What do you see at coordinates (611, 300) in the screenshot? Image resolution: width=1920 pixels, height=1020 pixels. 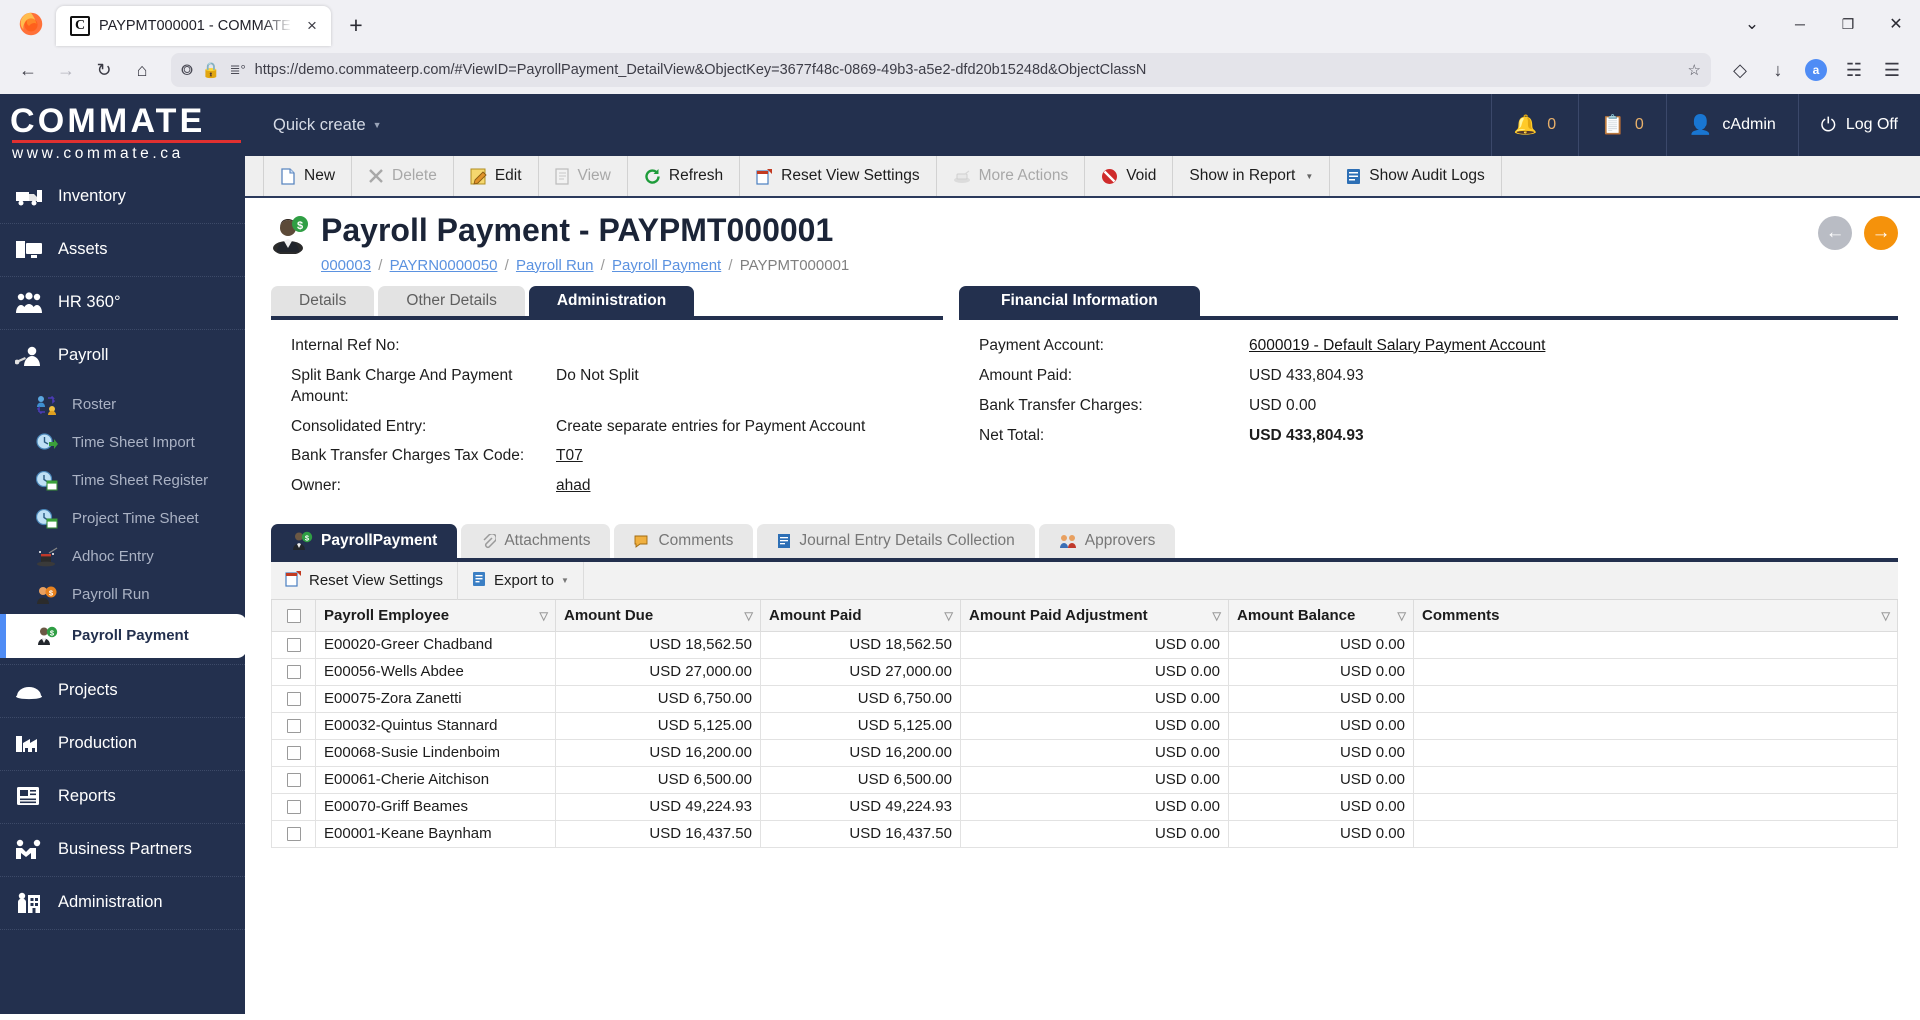 I see `tab-administration: Administration` at bounding box center [611, 300].